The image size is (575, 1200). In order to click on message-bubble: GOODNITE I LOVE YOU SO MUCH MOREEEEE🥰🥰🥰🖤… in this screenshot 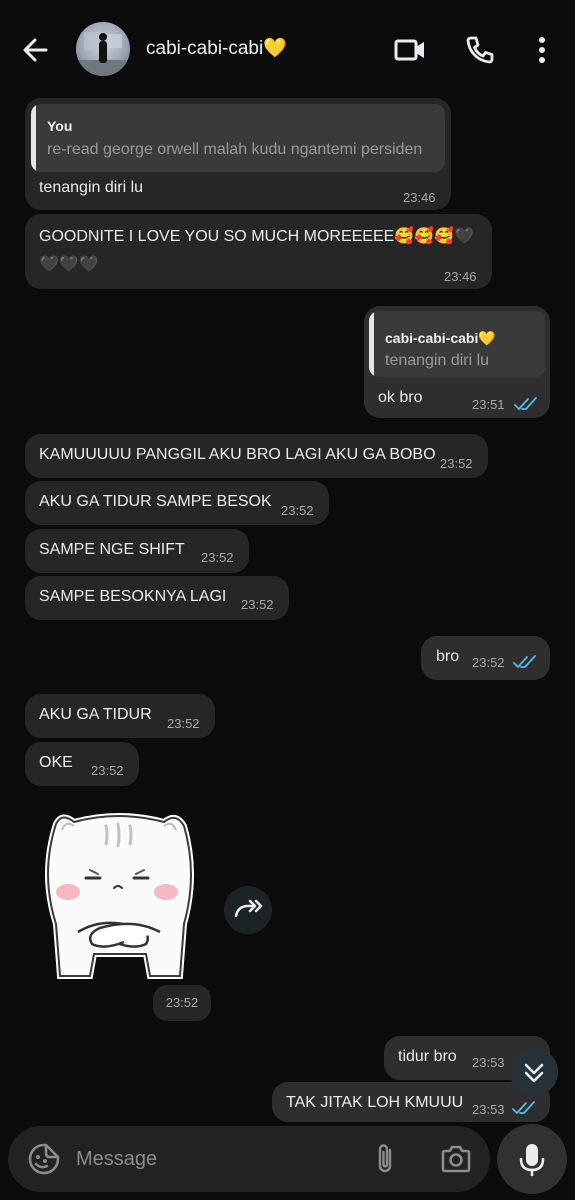, I will do `click(258, 251)`.